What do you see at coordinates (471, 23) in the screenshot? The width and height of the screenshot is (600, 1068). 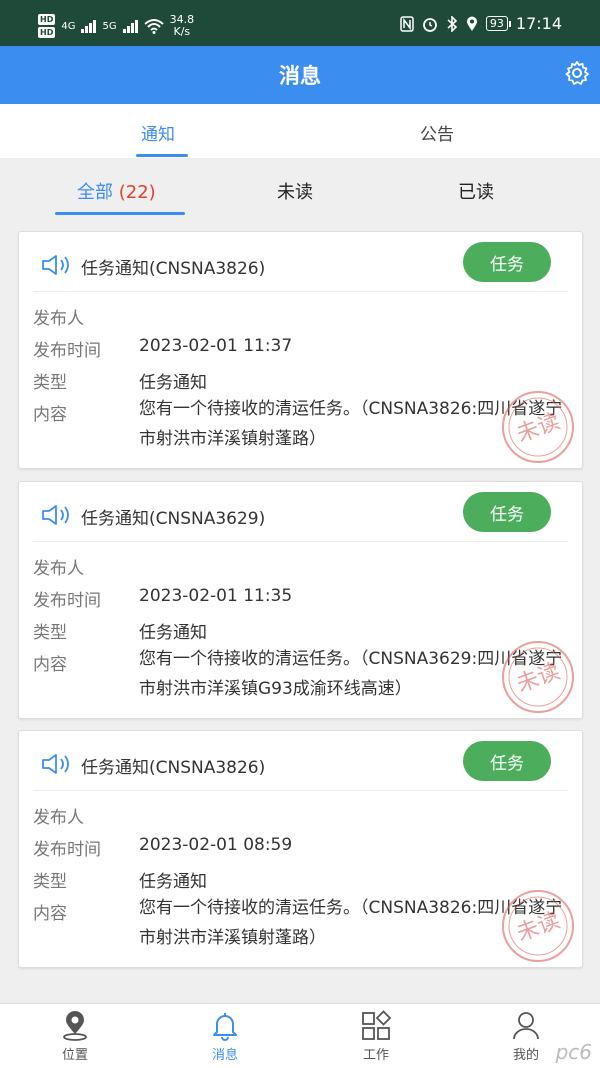 I see `location-icon` at bounding box center [471, 23].